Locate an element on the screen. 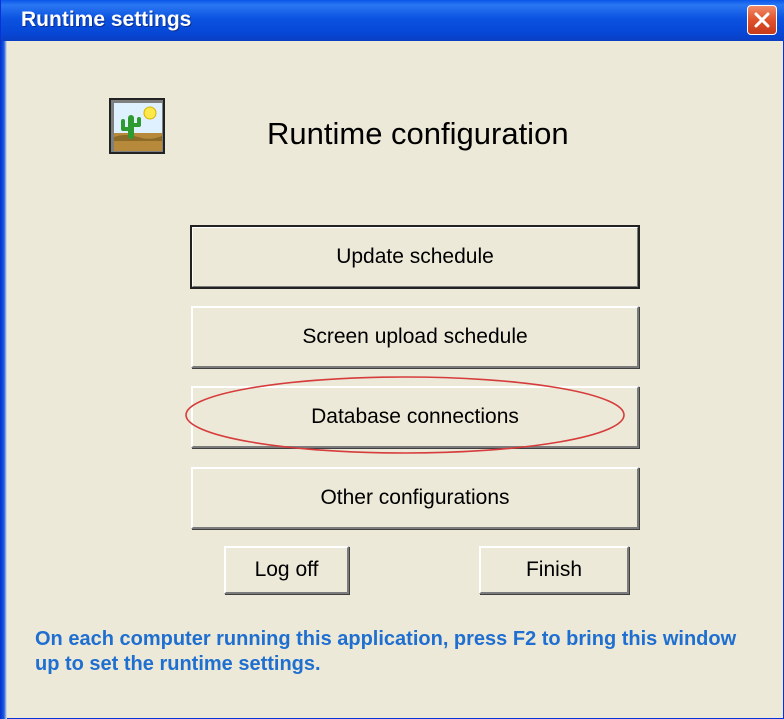 The image size is (784, 719). other-configurations-button: Other configurations is located at coordinates (415, 498).